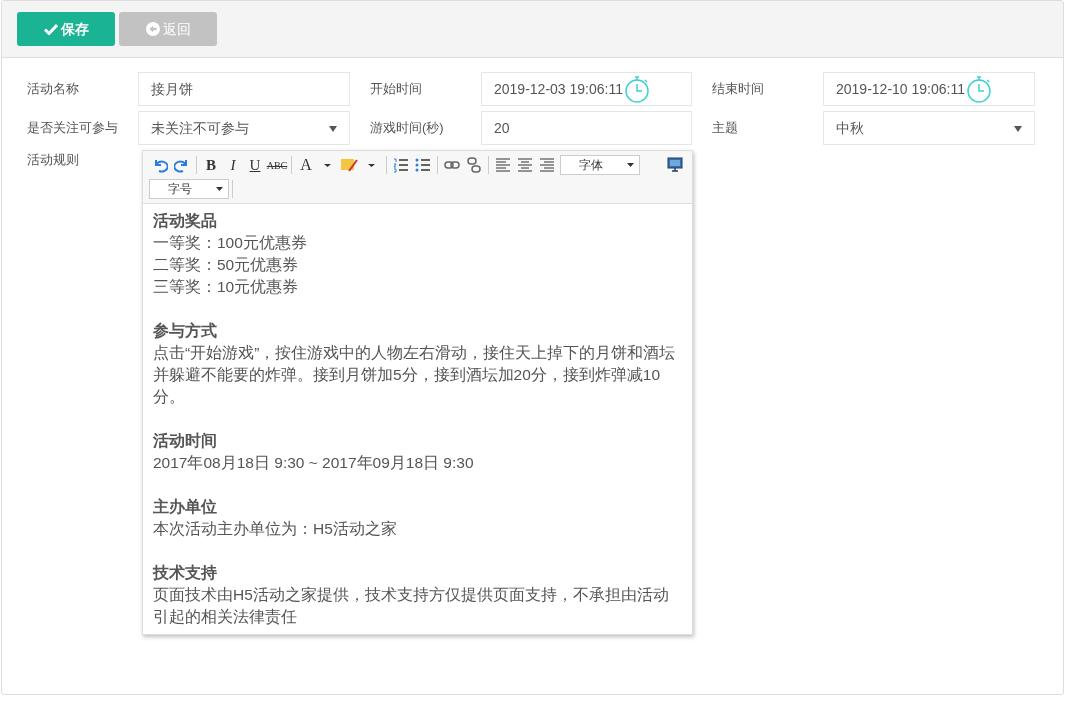  Describe the element at coordinates (929, 89) in the screenshot. I see `datetime-field: 2019-12-10 19:06:11` at that location.